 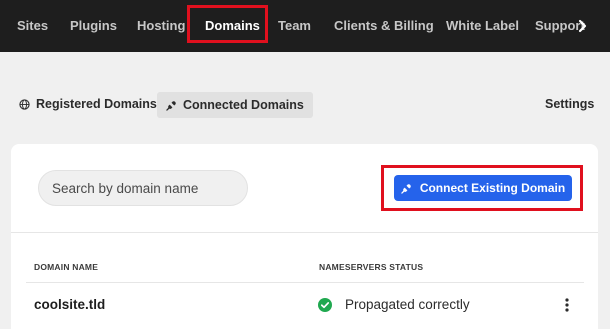 I want to click on connect-existing-domain-button: Connect Existing Domain, so click(x=483, y=188).